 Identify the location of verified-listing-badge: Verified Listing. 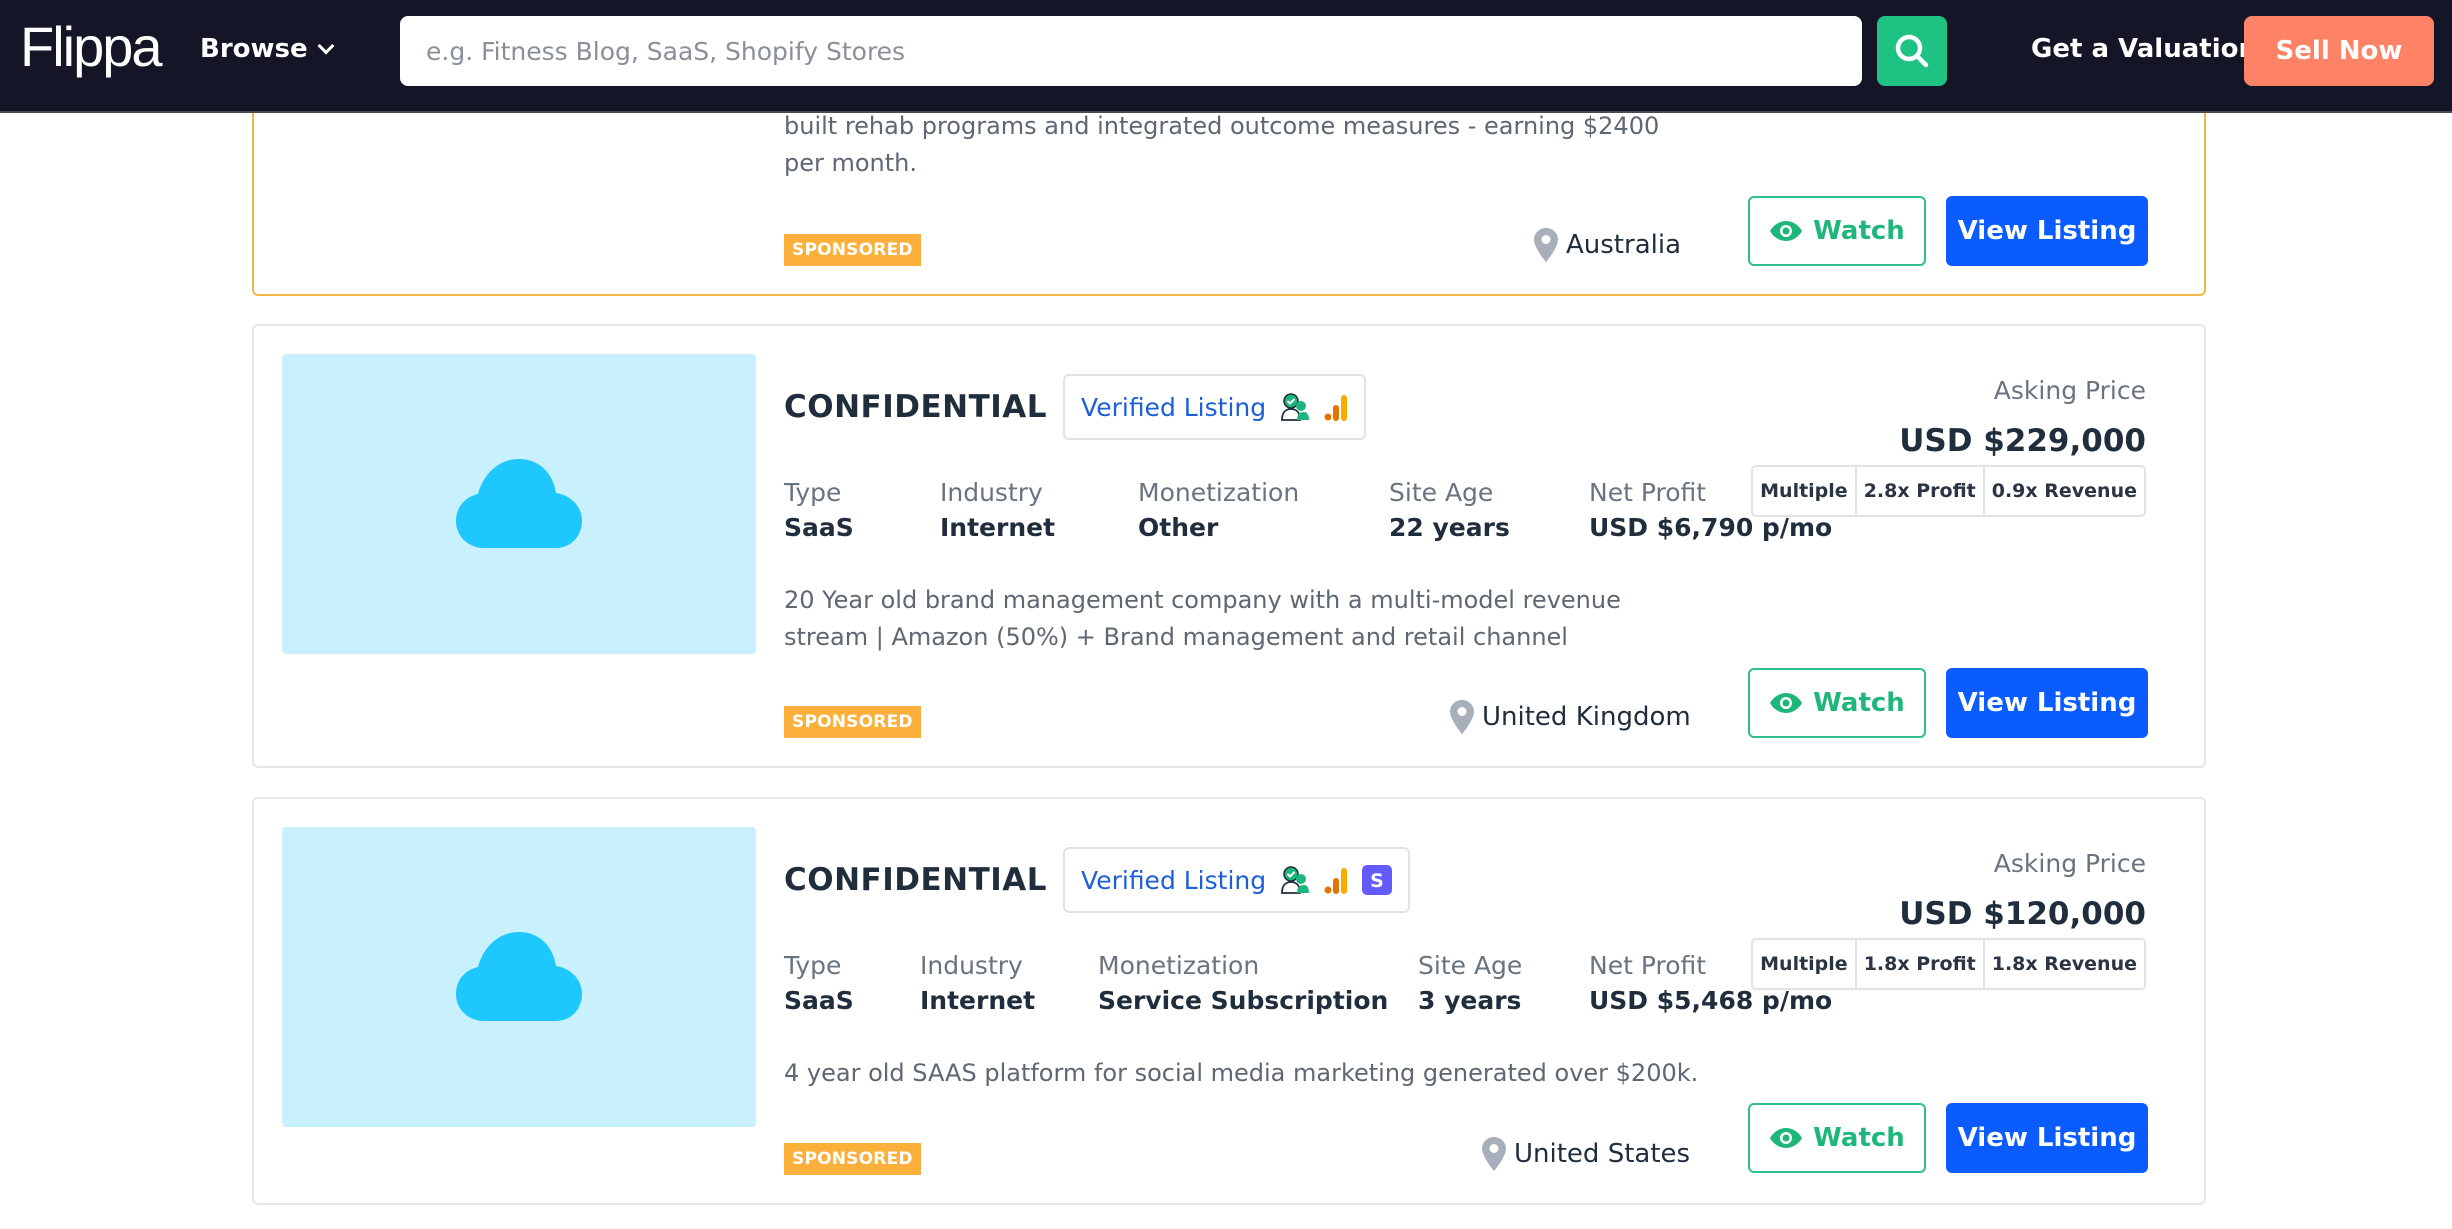
(1215, 407).